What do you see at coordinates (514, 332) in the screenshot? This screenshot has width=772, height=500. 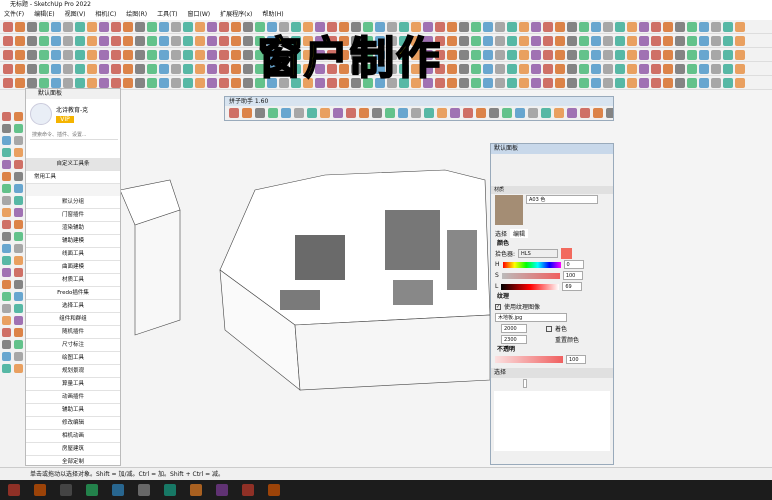 I see `texture-width: 2000 mm` at bounding box center [514, 332].